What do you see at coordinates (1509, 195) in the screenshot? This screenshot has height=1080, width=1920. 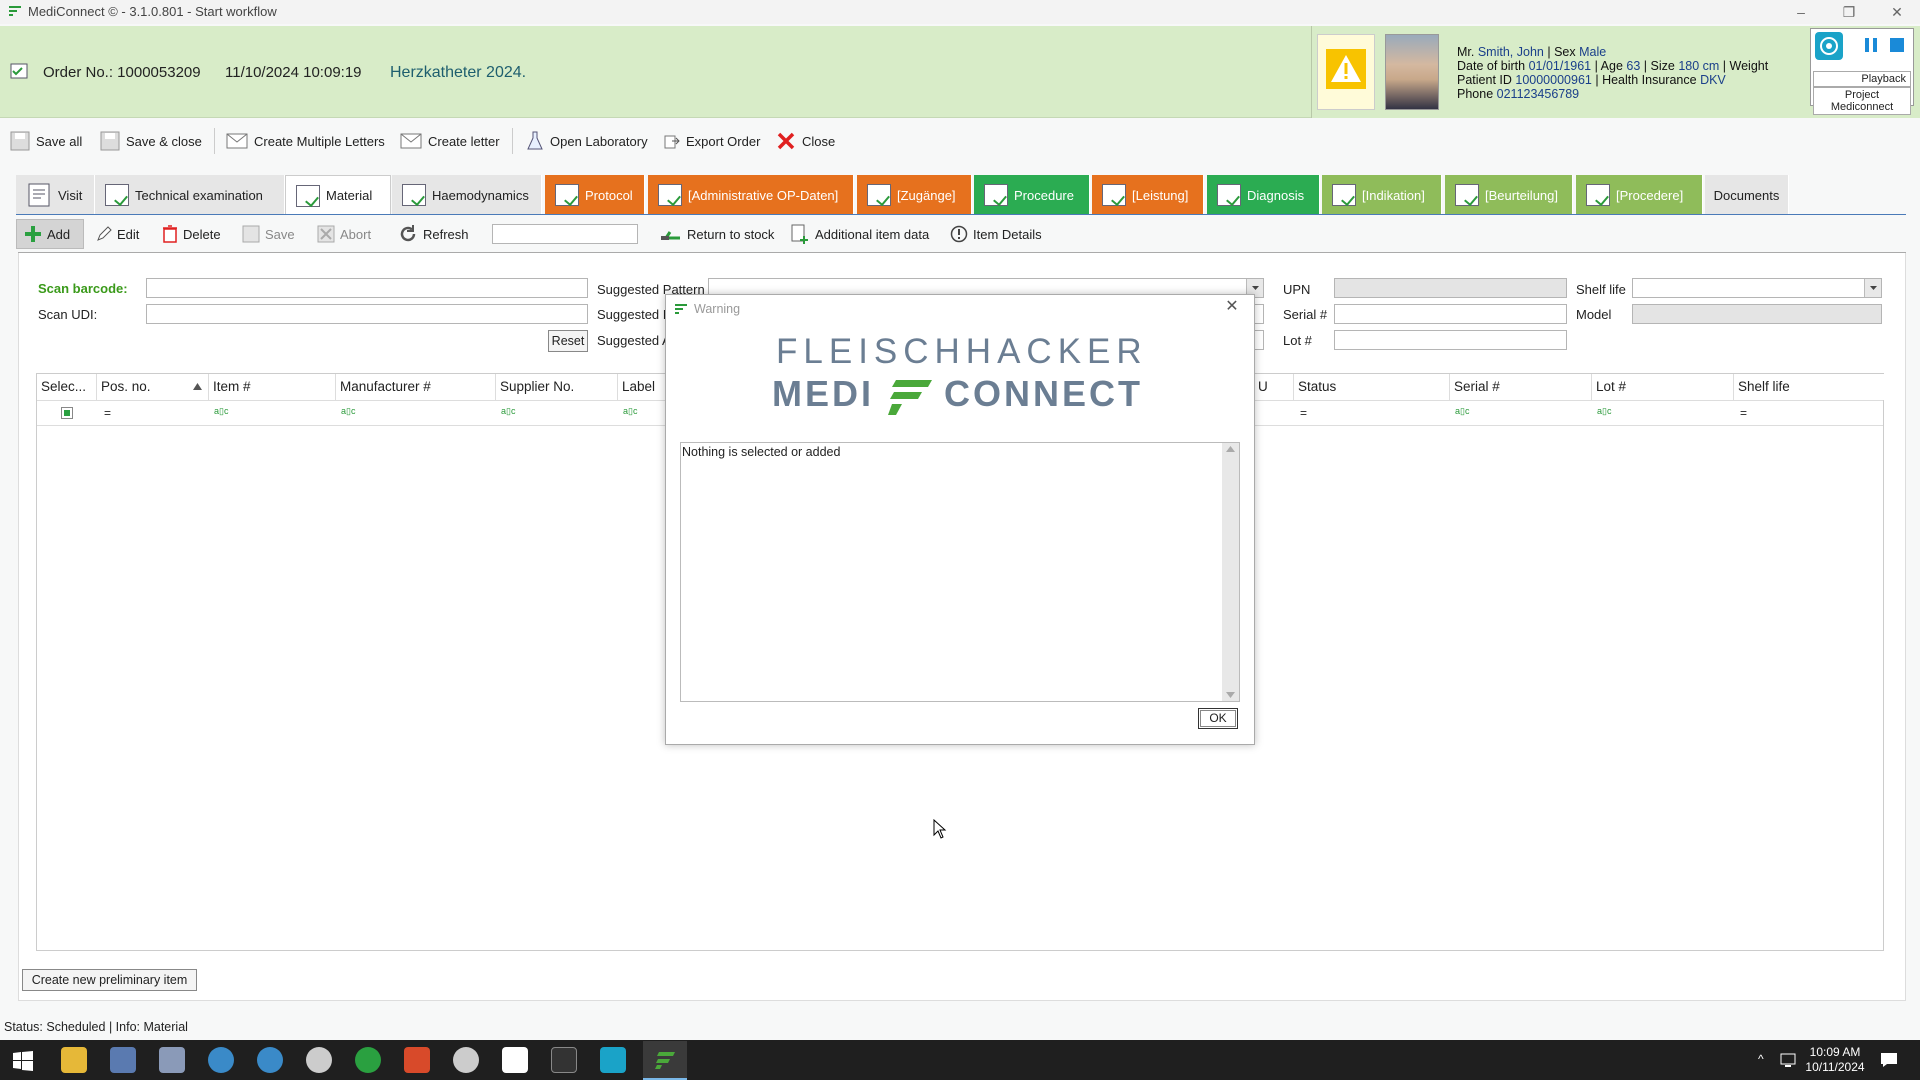 I see `tab-beurteilung: [Beurteilung]` at bounding box center [1509, 195].